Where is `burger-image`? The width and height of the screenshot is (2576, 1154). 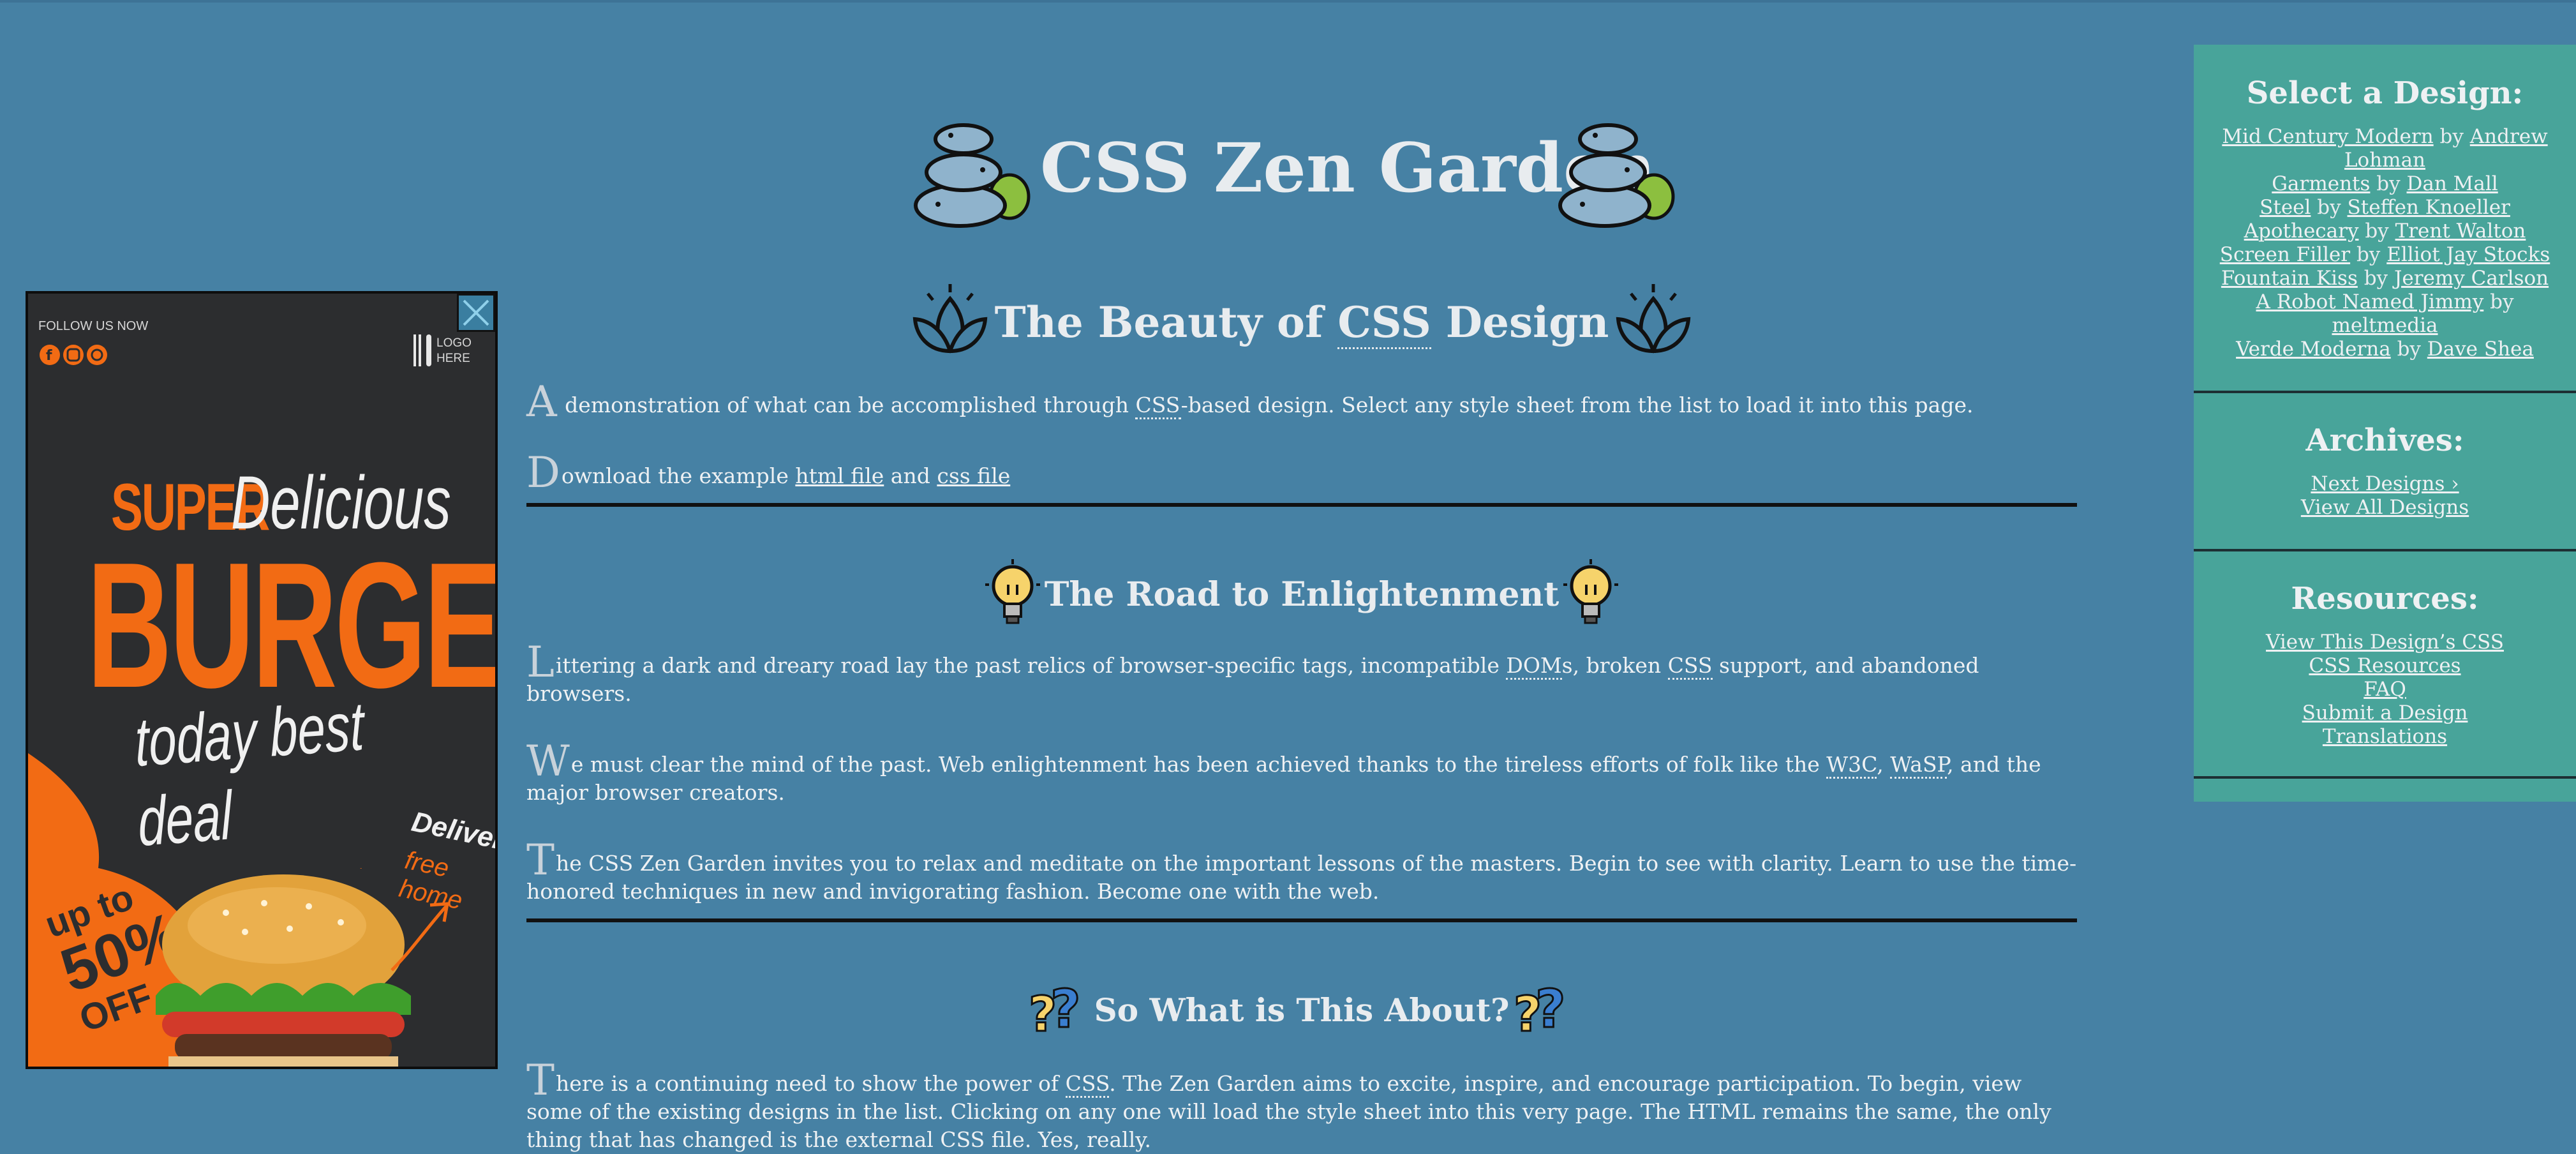 burger-image is located at coordinates (283, 968).